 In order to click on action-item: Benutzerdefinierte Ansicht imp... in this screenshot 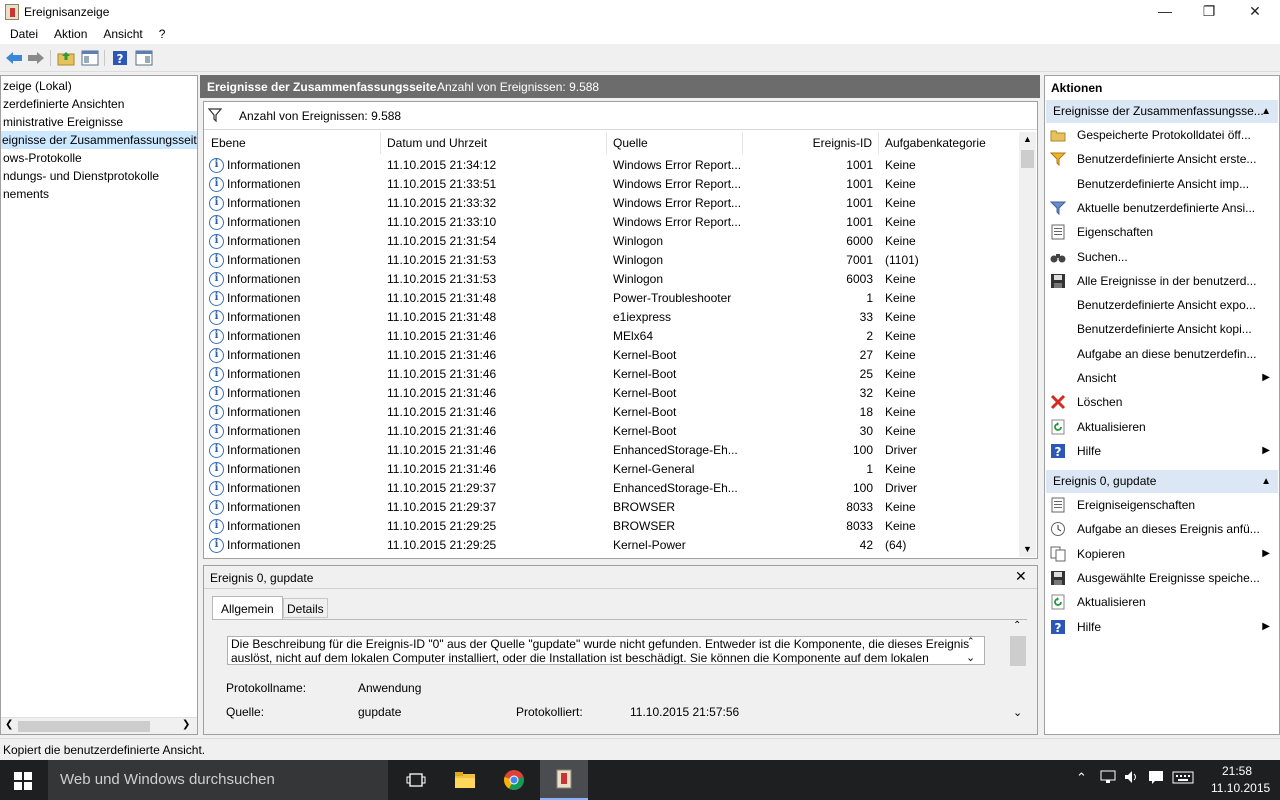, I will do `click(1162, 184)`.